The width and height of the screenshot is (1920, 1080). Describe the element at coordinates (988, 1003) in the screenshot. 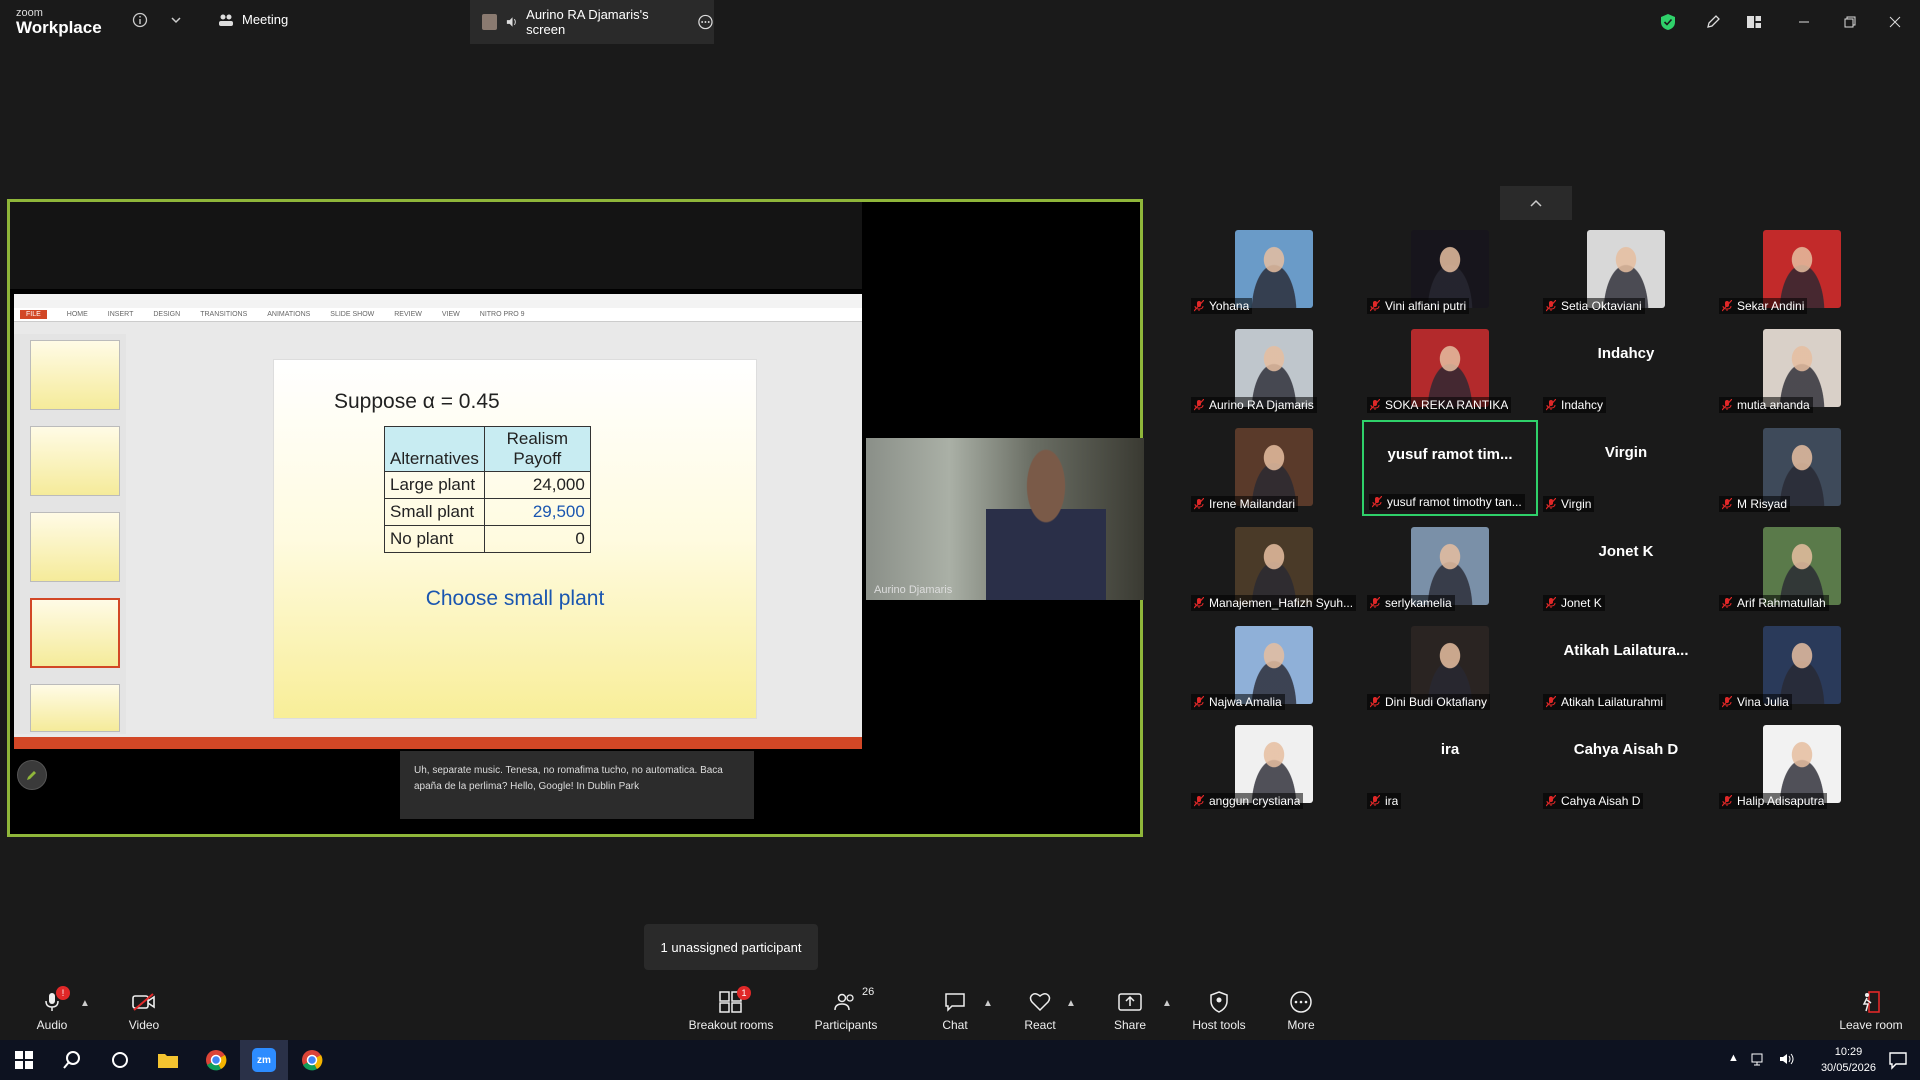

I see `chat-options-caret: ▲` at that location.